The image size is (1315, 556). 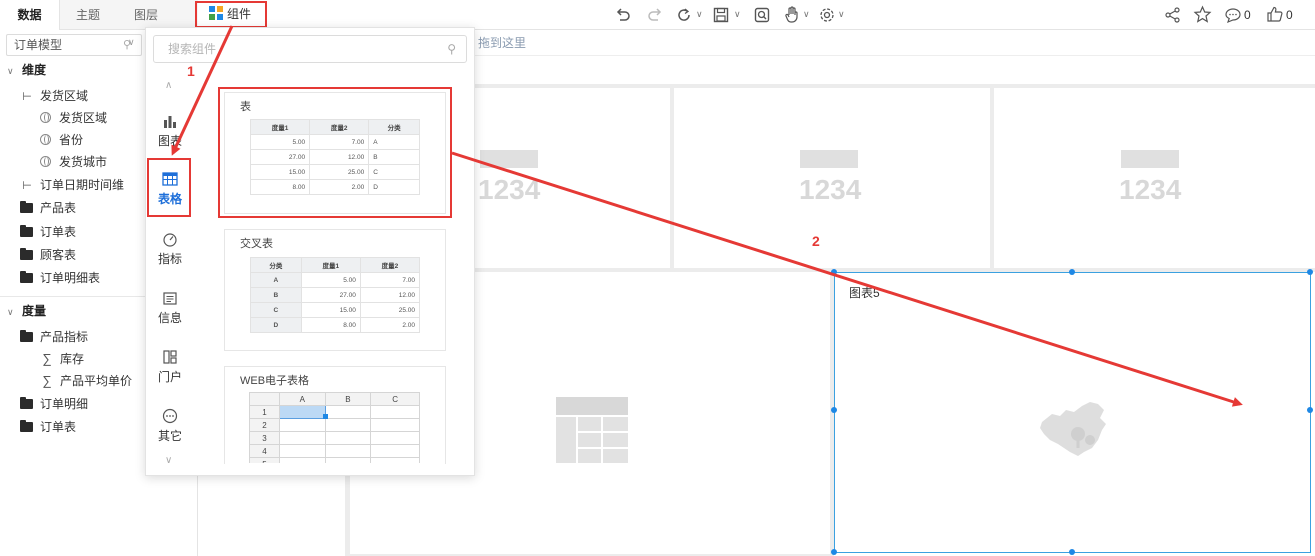 What do you see at coordinates (1247, 15) in the screenshot?
I see `comment-count: 0` at bounding box center [1247, 15].